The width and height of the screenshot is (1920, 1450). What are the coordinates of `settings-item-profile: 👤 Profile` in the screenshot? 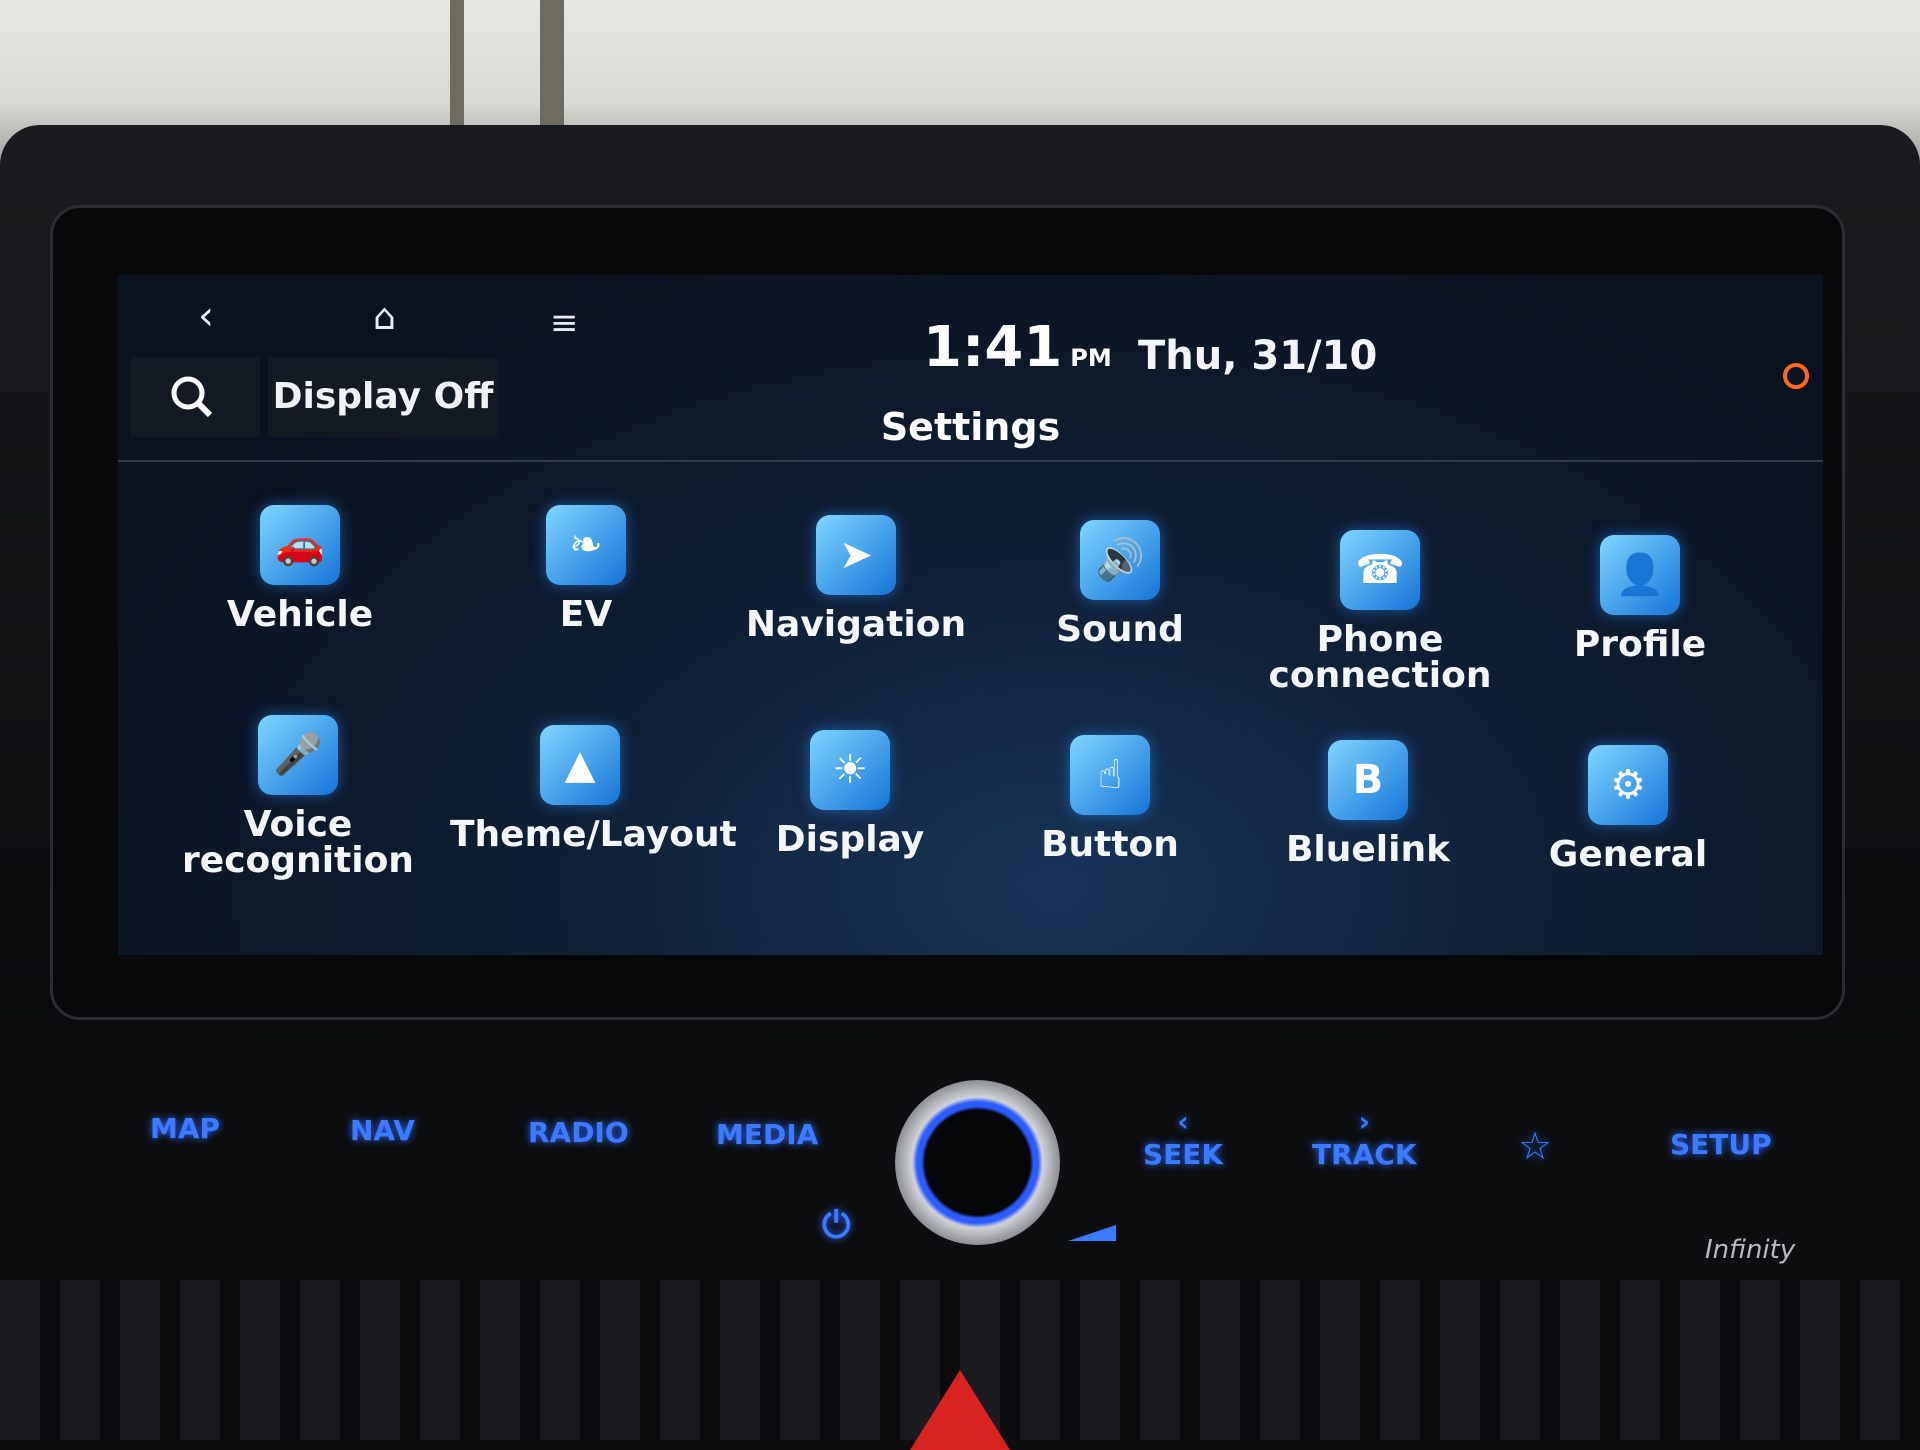 It's located at (1640, 599).